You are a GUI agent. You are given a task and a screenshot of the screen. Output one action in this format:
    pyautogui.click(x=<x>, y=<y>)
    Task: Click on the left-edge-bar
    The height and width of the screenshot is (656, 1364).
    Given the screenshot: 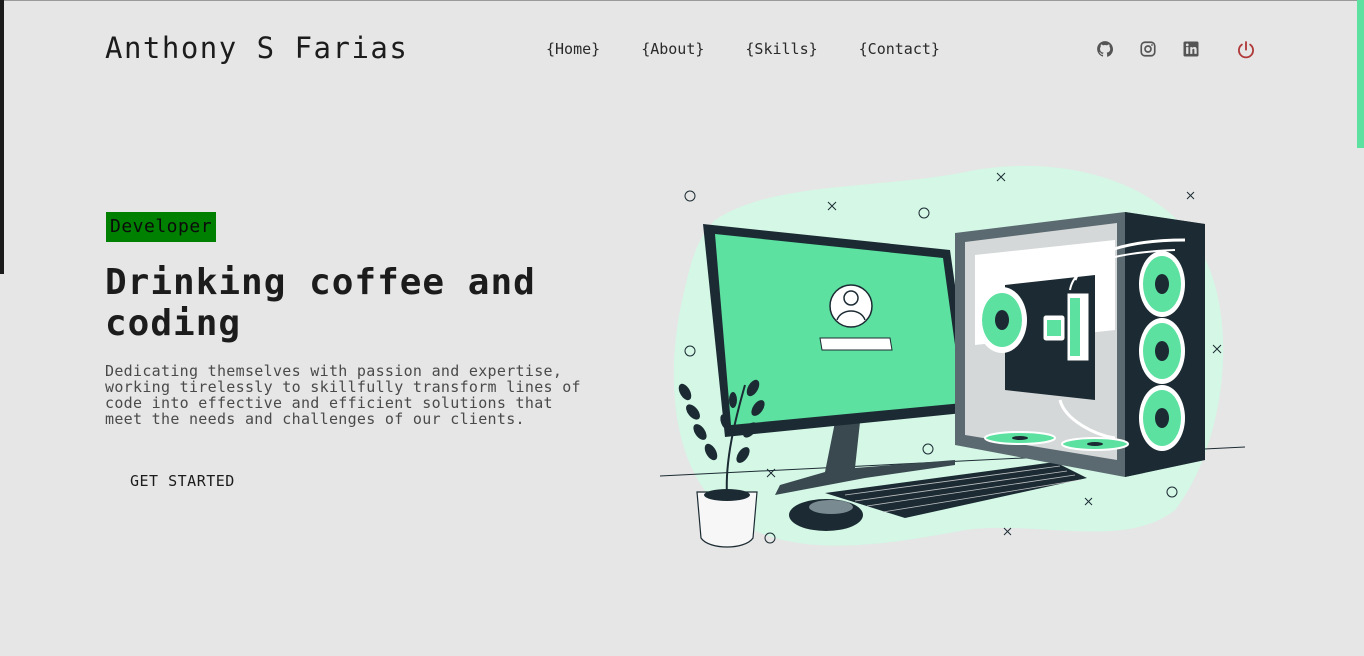 What is the action you would take?
    pyautogui.click(x=2, y=137)
    